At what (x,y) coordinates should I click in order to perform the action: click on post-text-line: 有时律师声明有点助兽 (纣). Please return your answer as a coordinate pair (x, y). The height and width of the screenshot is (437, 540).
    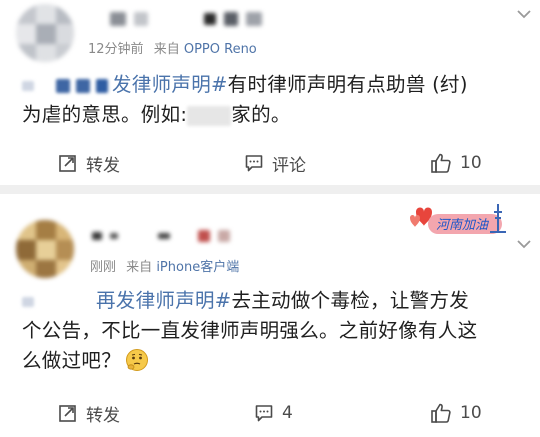
    Looking at the image, I should click on (347, 84).